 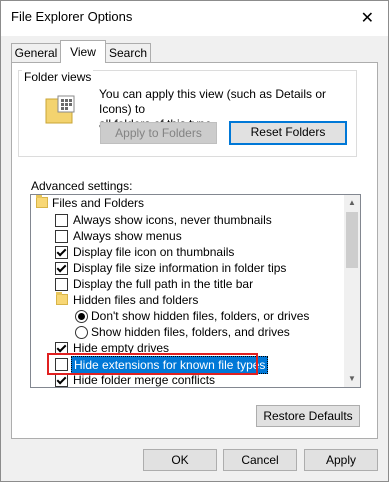 I want to click on restore-defaults-button: Restore Defaults, so click(x=308, y=416).